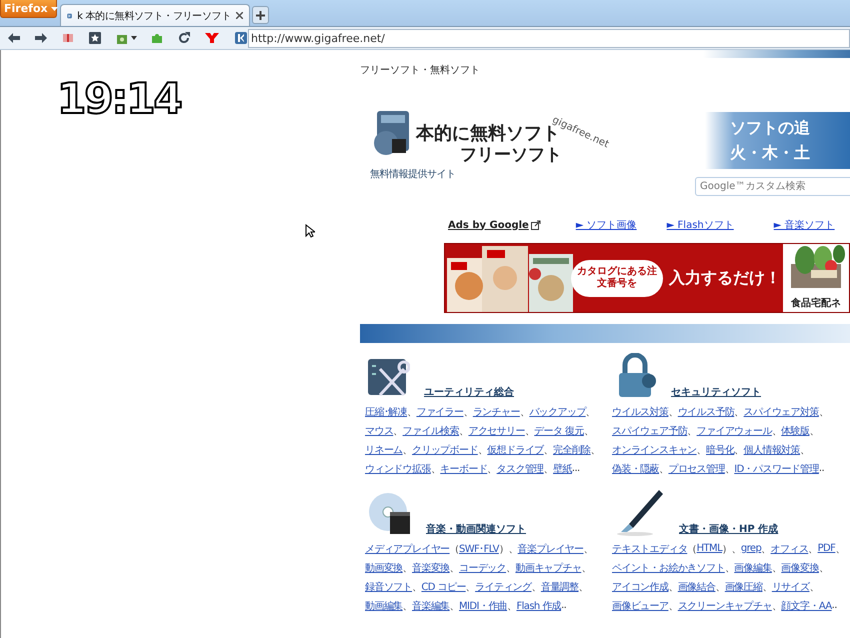 The height and width of the screenshot is (638, 850). What do you see at coordinates (795, 431) in the screenshot?
I see `category-link: 体験版` at bounding box center [795, 431].